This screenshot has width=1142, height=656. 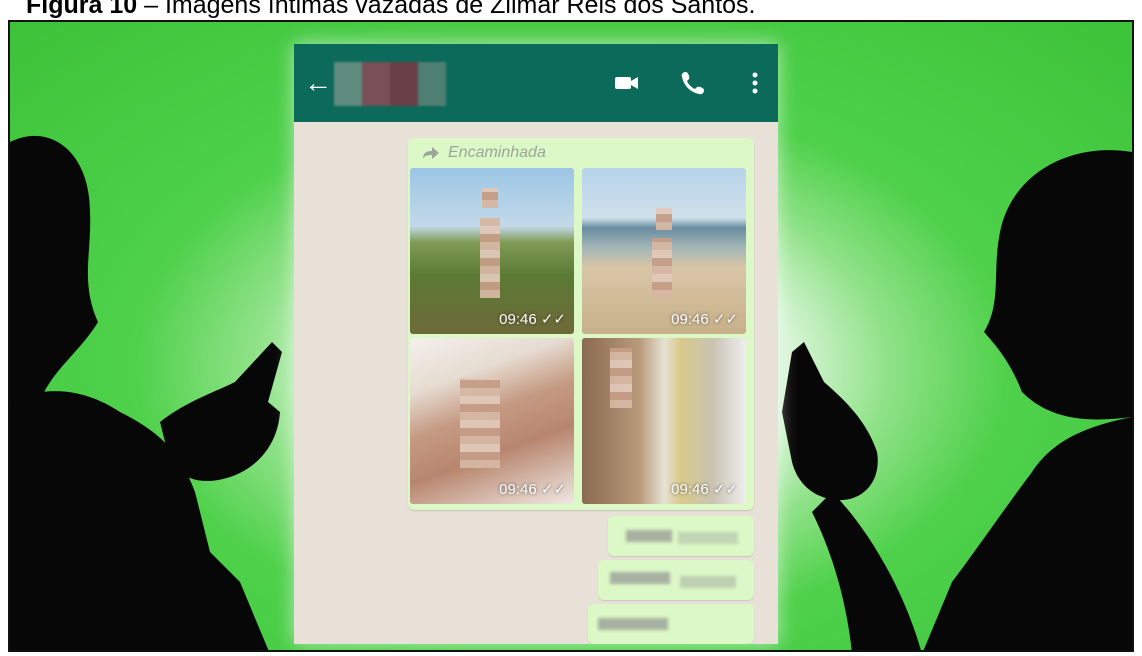 What do you see at coordinates (318, 83) in the screenshot?
I see `back-arrow-icon: ←` at bounding box center [318, 83].